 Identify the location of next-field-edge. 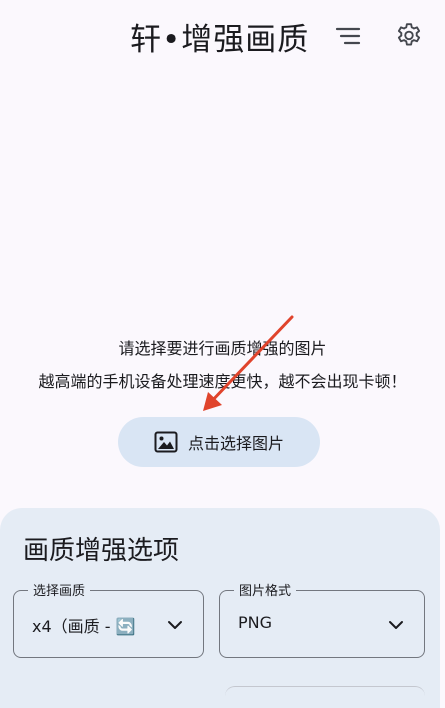
(325, 696).